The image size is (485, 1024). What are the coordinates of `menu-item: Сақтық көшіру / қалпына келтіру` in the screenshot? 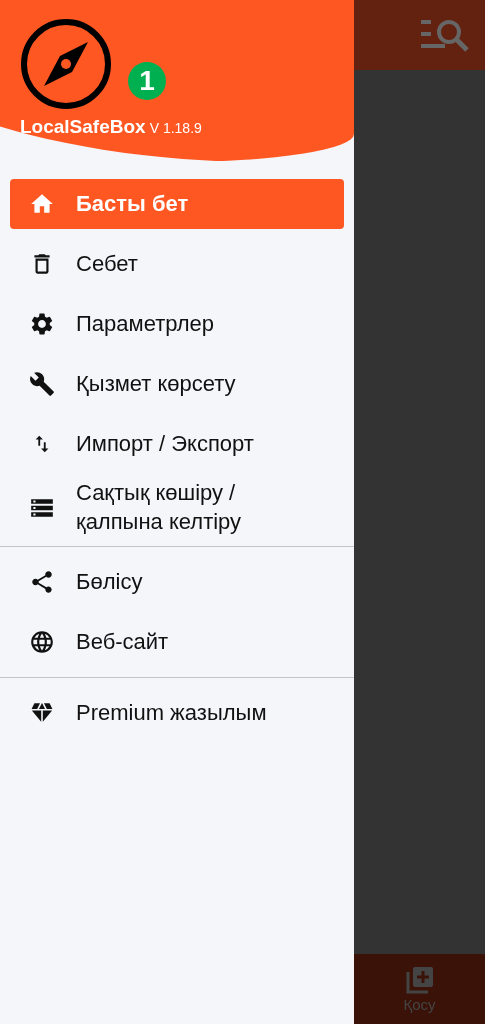 It's located at (177, 508).